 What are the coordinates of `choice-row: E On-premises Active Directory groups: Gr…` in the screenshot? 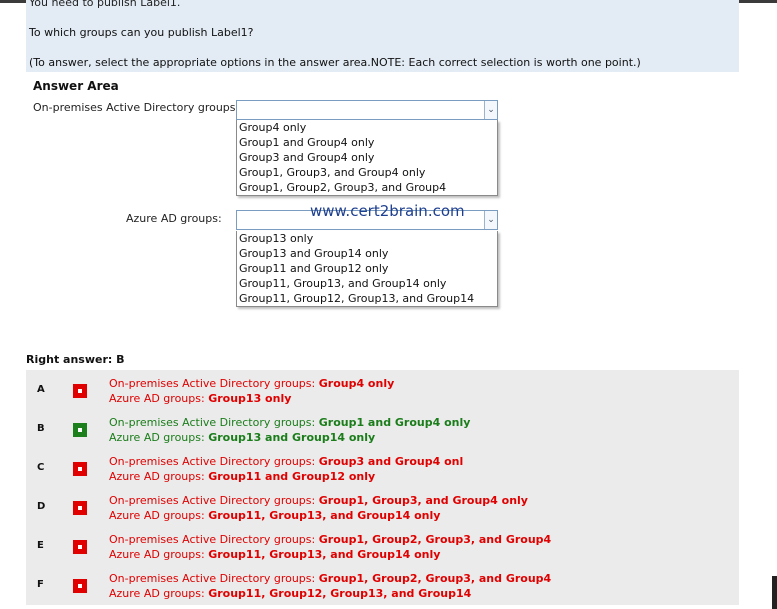 It's located at (382, 546).